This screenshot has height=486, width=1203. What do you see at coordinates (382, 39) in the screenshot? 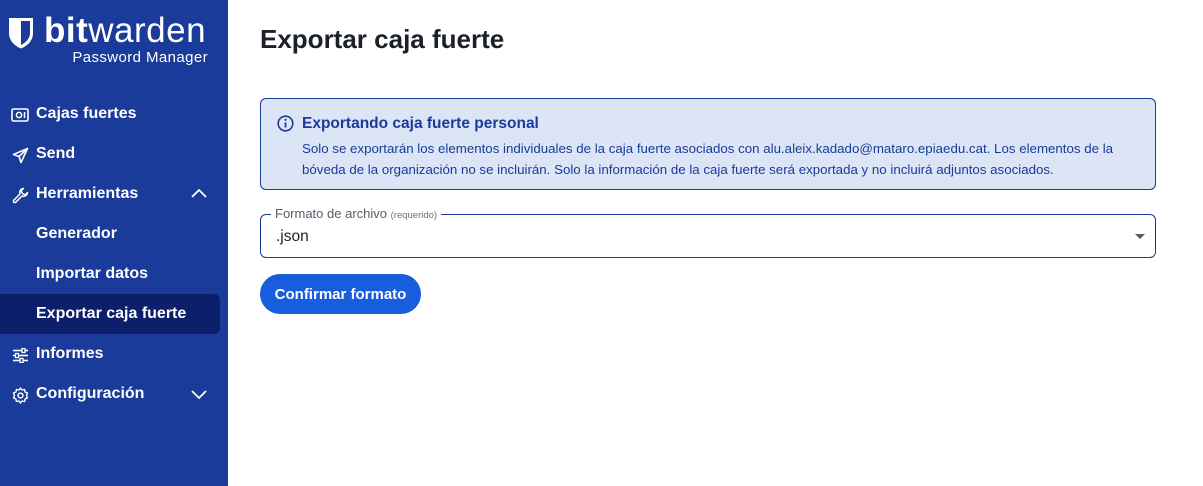
I see `page-title: Exportar caja fuerte` at bounding box center [382, 39].